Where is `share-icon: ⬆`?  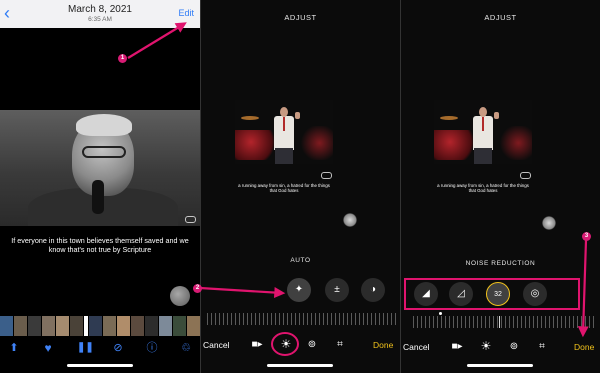 share-icon: ⬆ is located at coordinates (14, 348).